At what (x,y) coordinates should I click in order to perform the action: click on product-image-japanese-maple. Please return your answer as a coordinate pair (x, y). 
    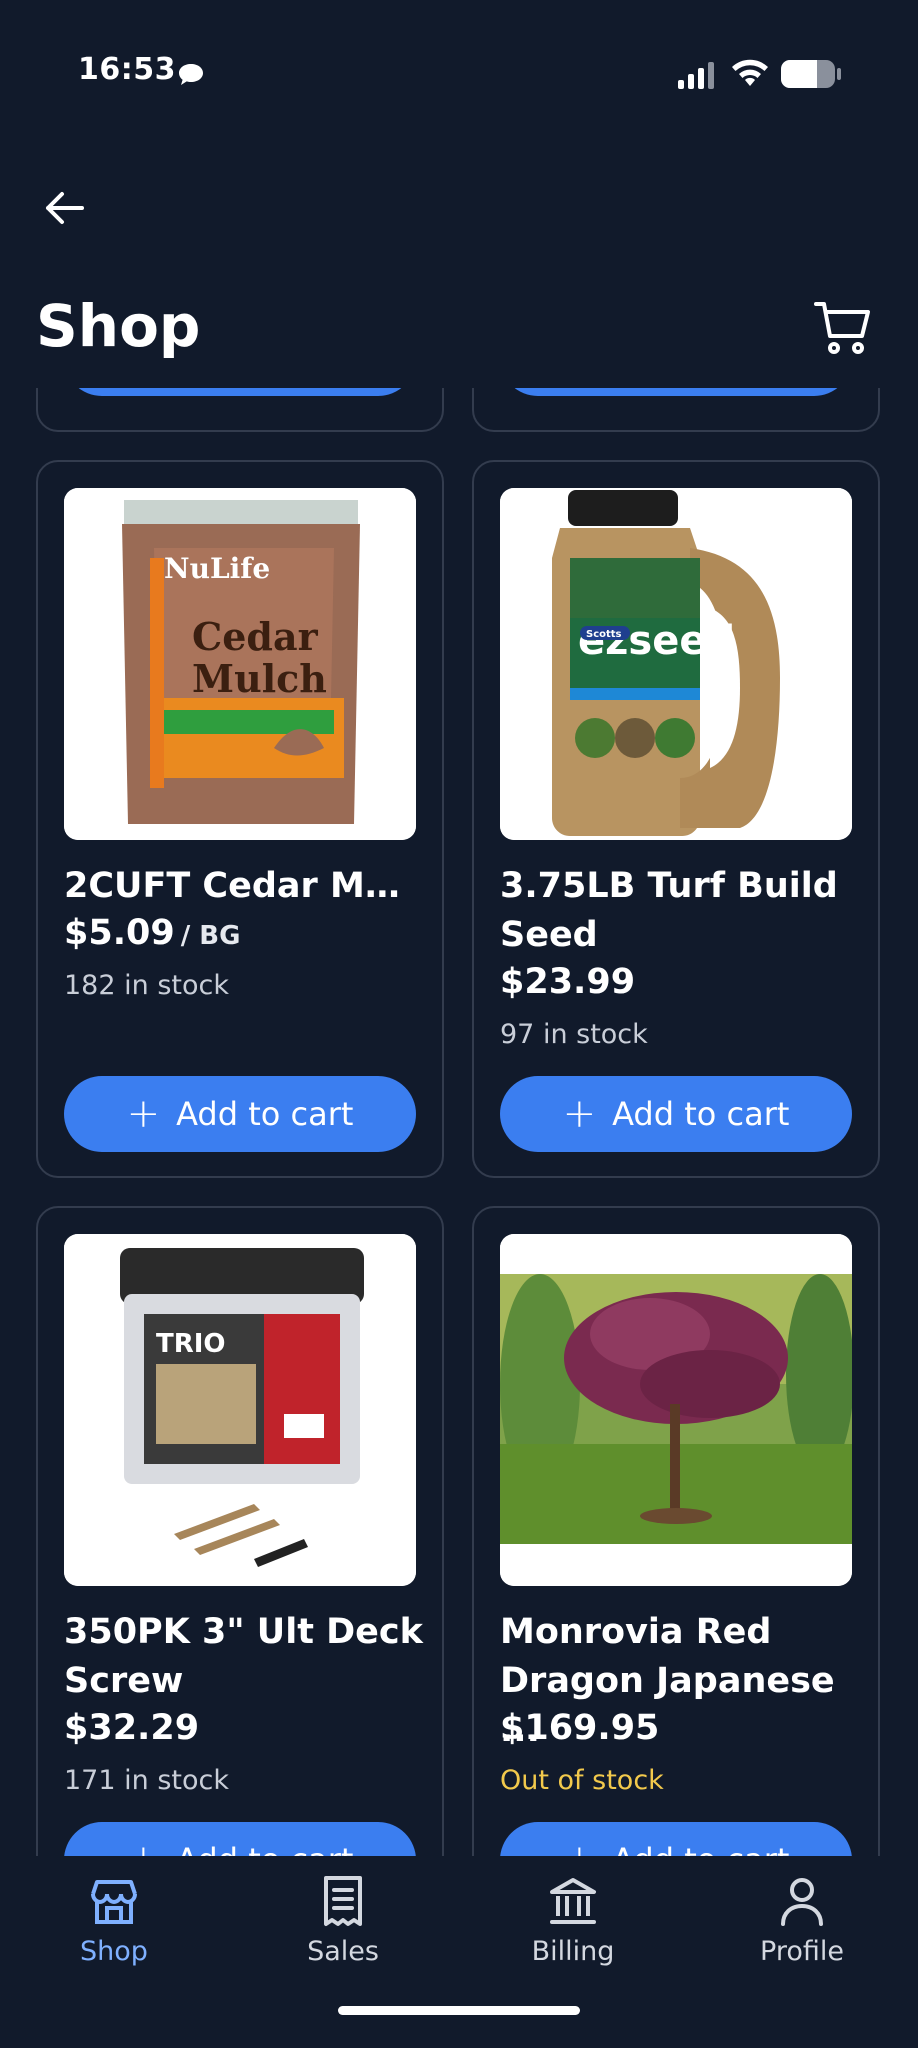
    Looking at the image, I should click on (676, 1410).